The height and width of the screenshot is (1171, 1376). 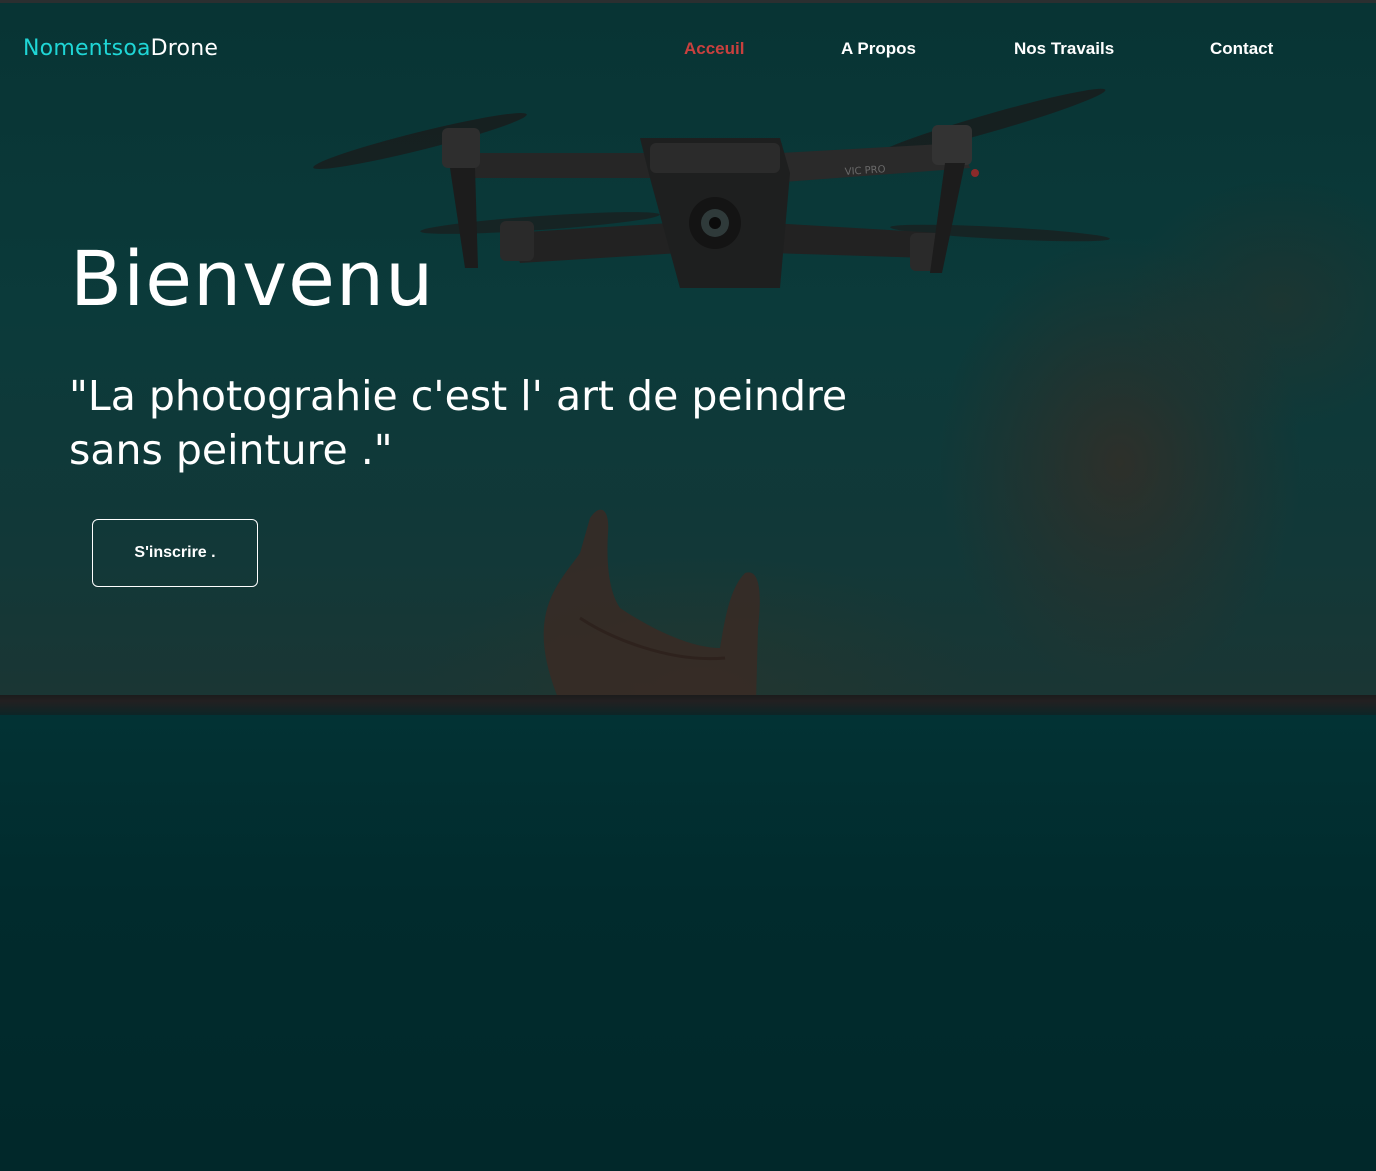 I want to click on brand-name-part2: Drone, so click(x=184, y=48).